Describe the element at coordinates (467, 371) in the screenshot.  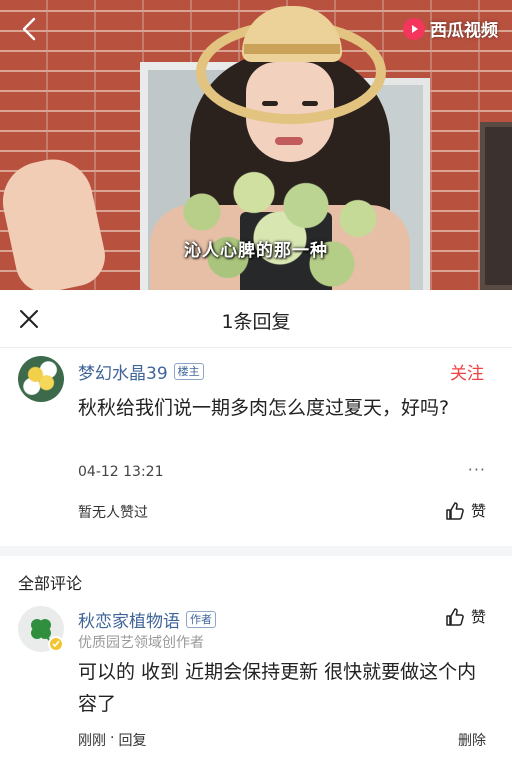
I see `follow-button: 关注` at that location.